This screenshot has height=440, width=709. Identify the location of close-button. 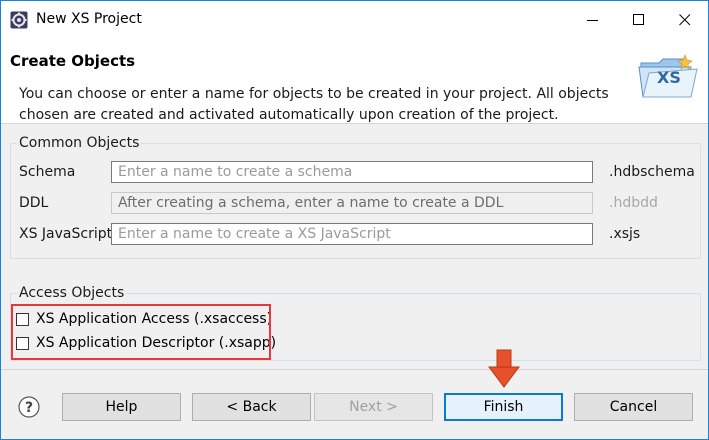
(685, 20).